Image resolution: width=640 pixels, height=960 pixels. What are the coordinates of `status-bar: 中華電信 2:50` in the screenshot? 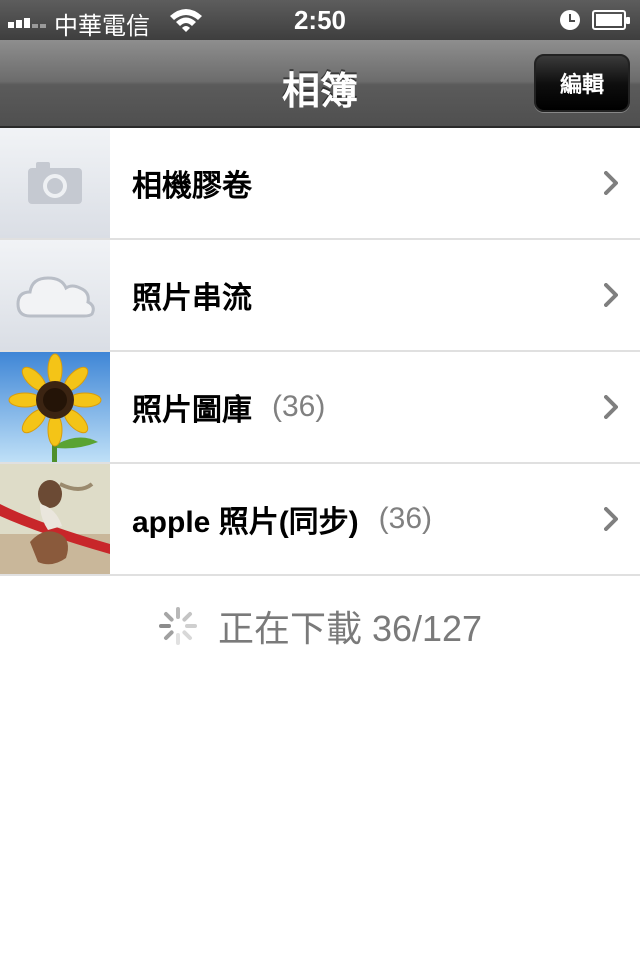 It's located at (320, 20).